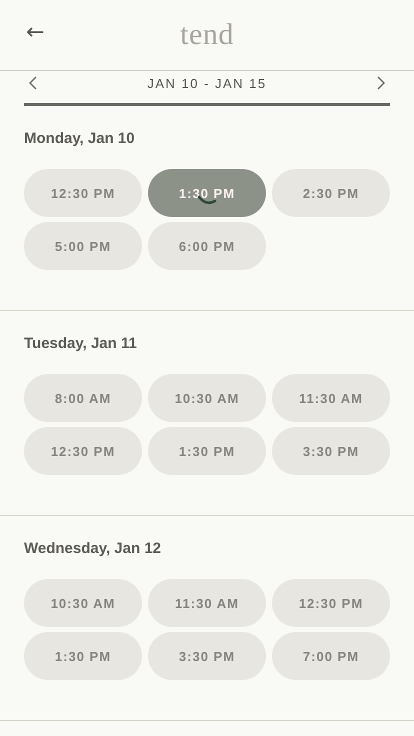 The height and width of the screenshot is (736, 414). What do you see at coordinates (331, 656) in the screenshot?
I see `time-slot-button: 7:00 PM` at bounding box center [331, 656].